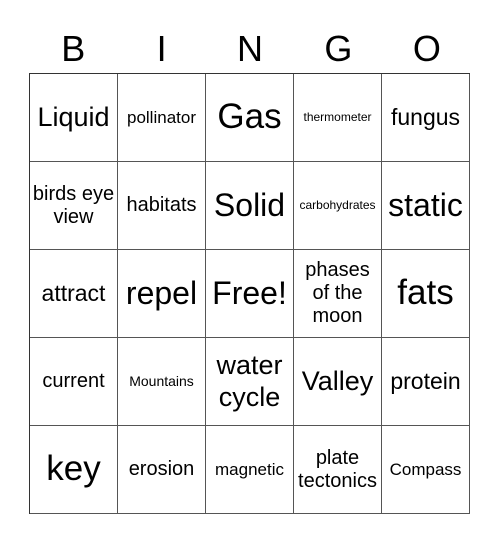  I want to click on header-letter-n: N, so click(250, 48).